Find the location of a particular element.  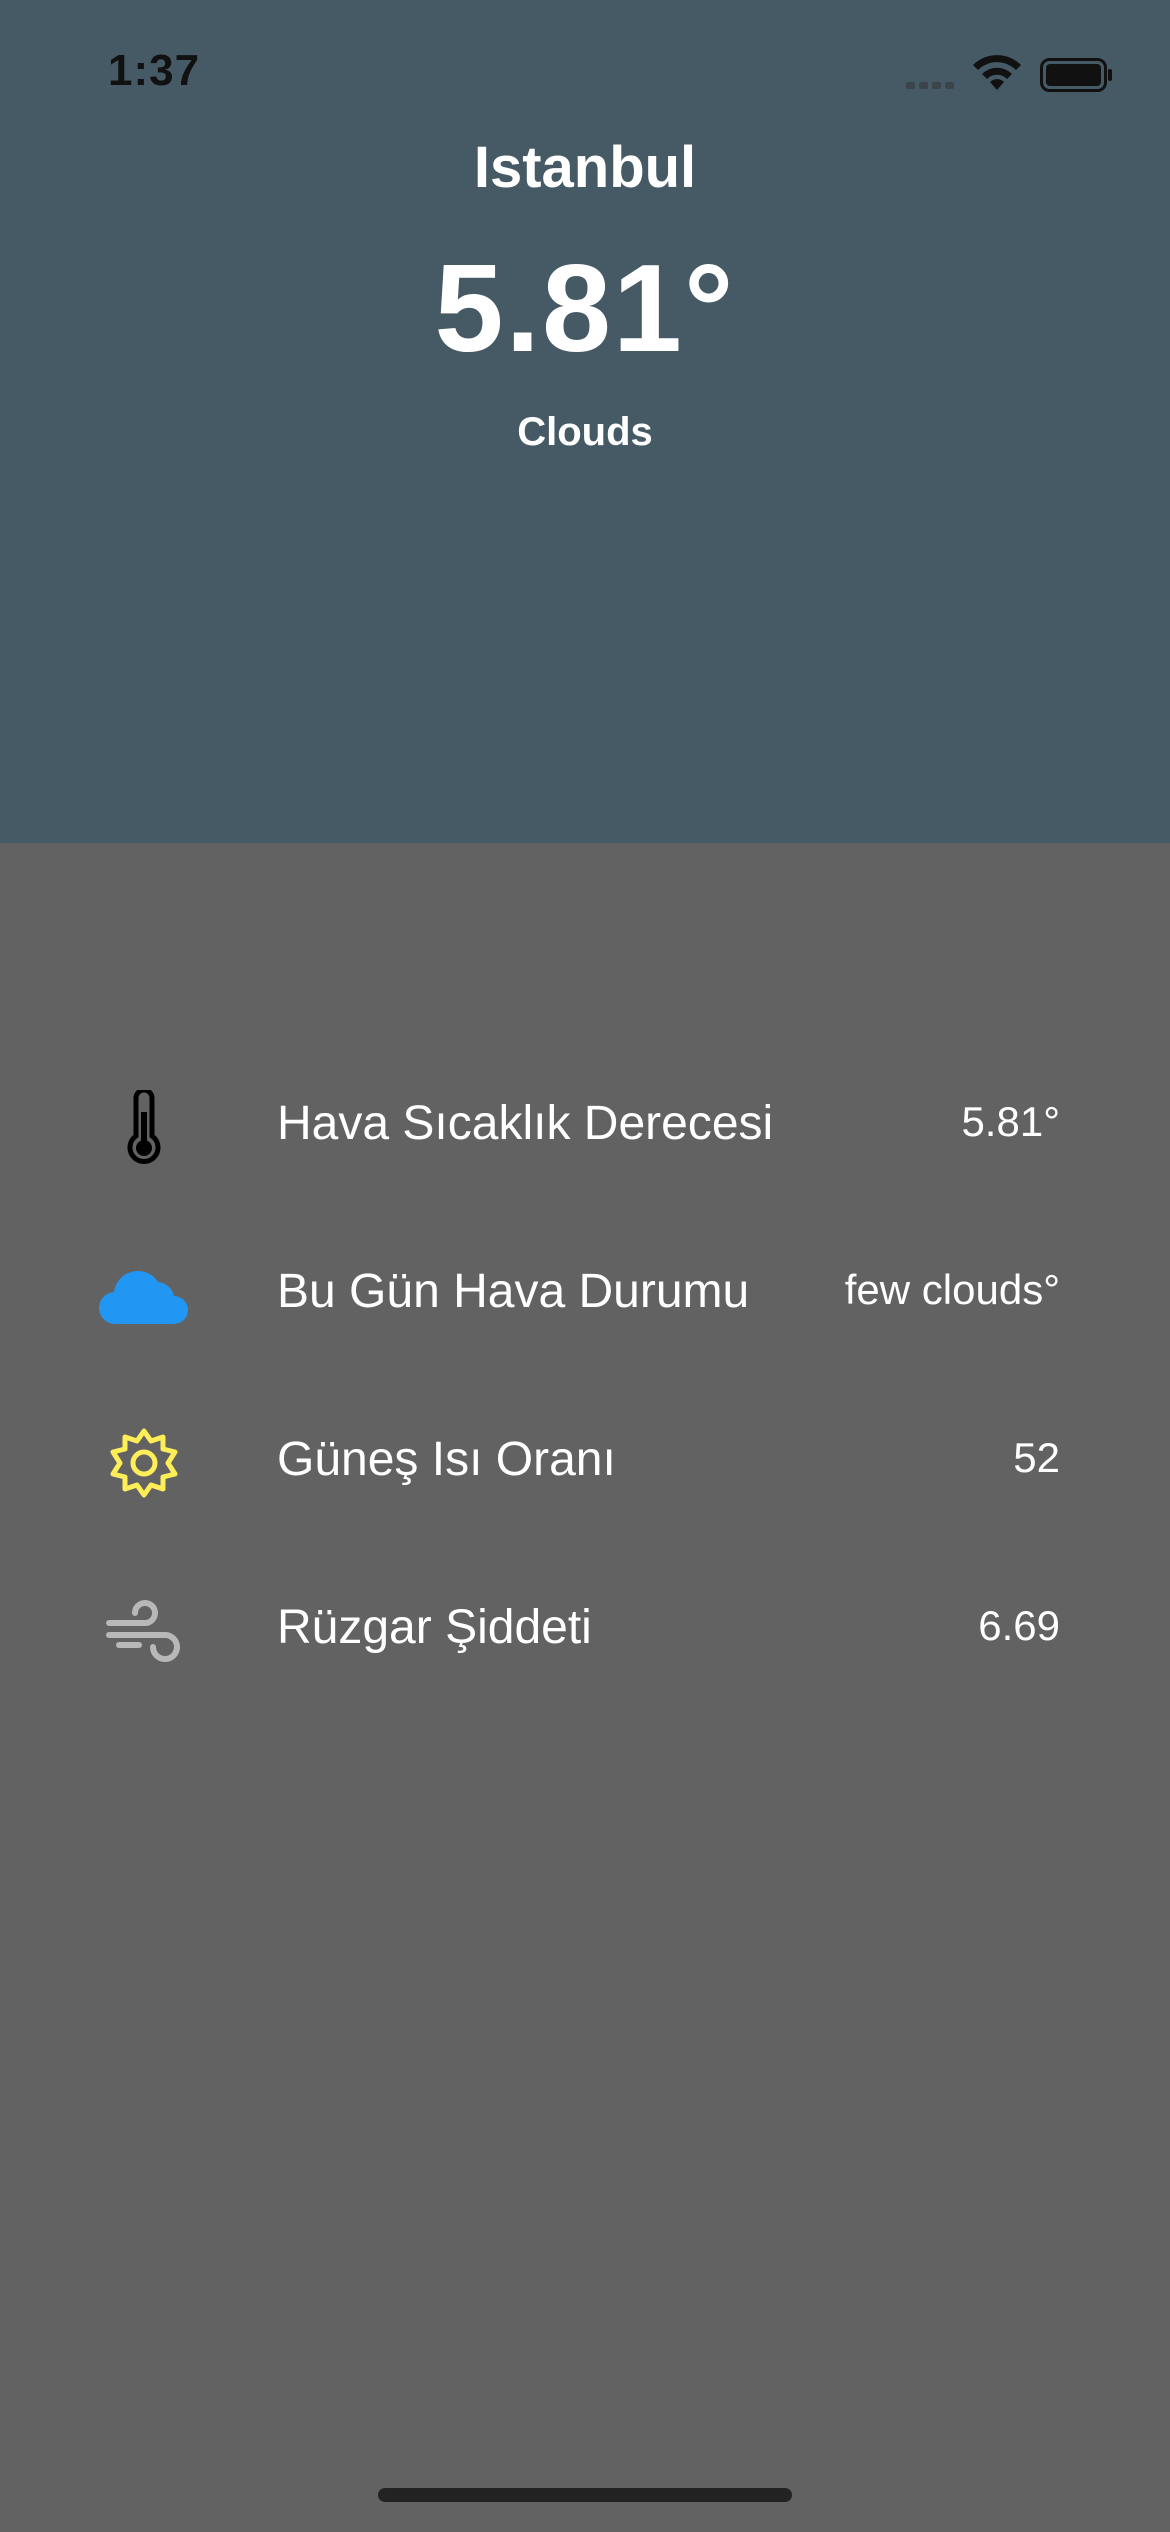

detail-row-sun: Güneş Isı Oranı 52 is located at coordinates (585, 1463).